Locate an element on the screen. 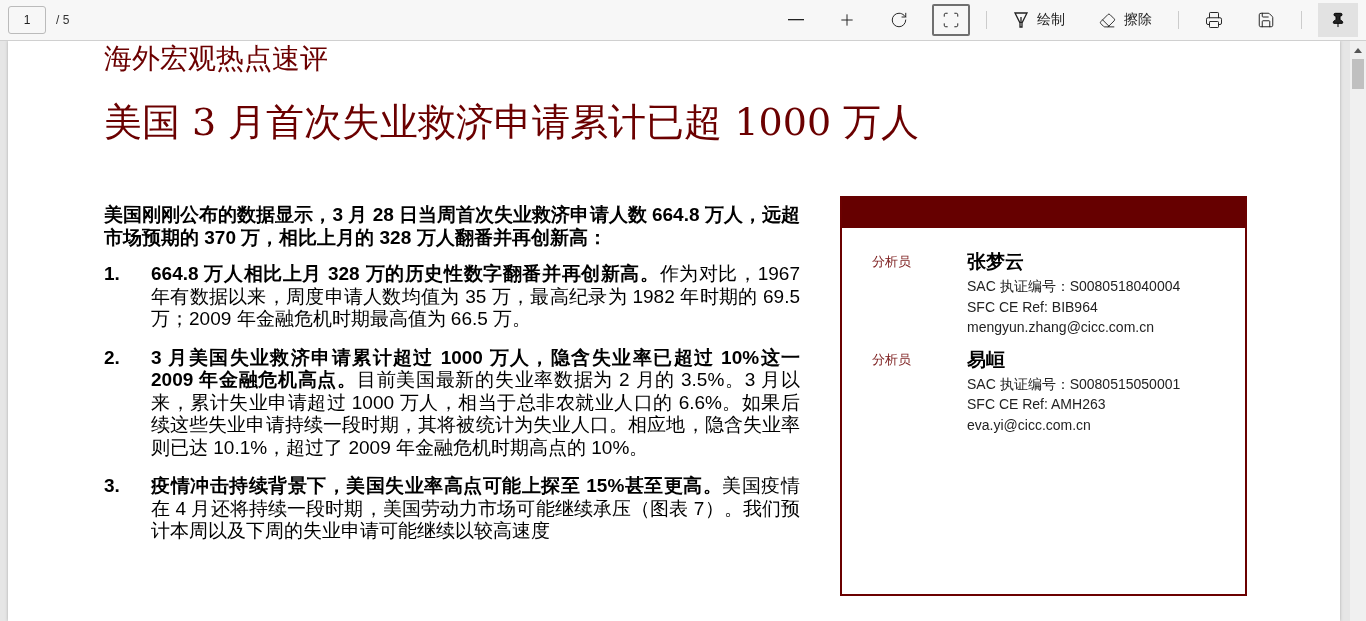 This screenshot has height=621, width=1366. pen-nib-icon is located at coordinates (1021, 20).